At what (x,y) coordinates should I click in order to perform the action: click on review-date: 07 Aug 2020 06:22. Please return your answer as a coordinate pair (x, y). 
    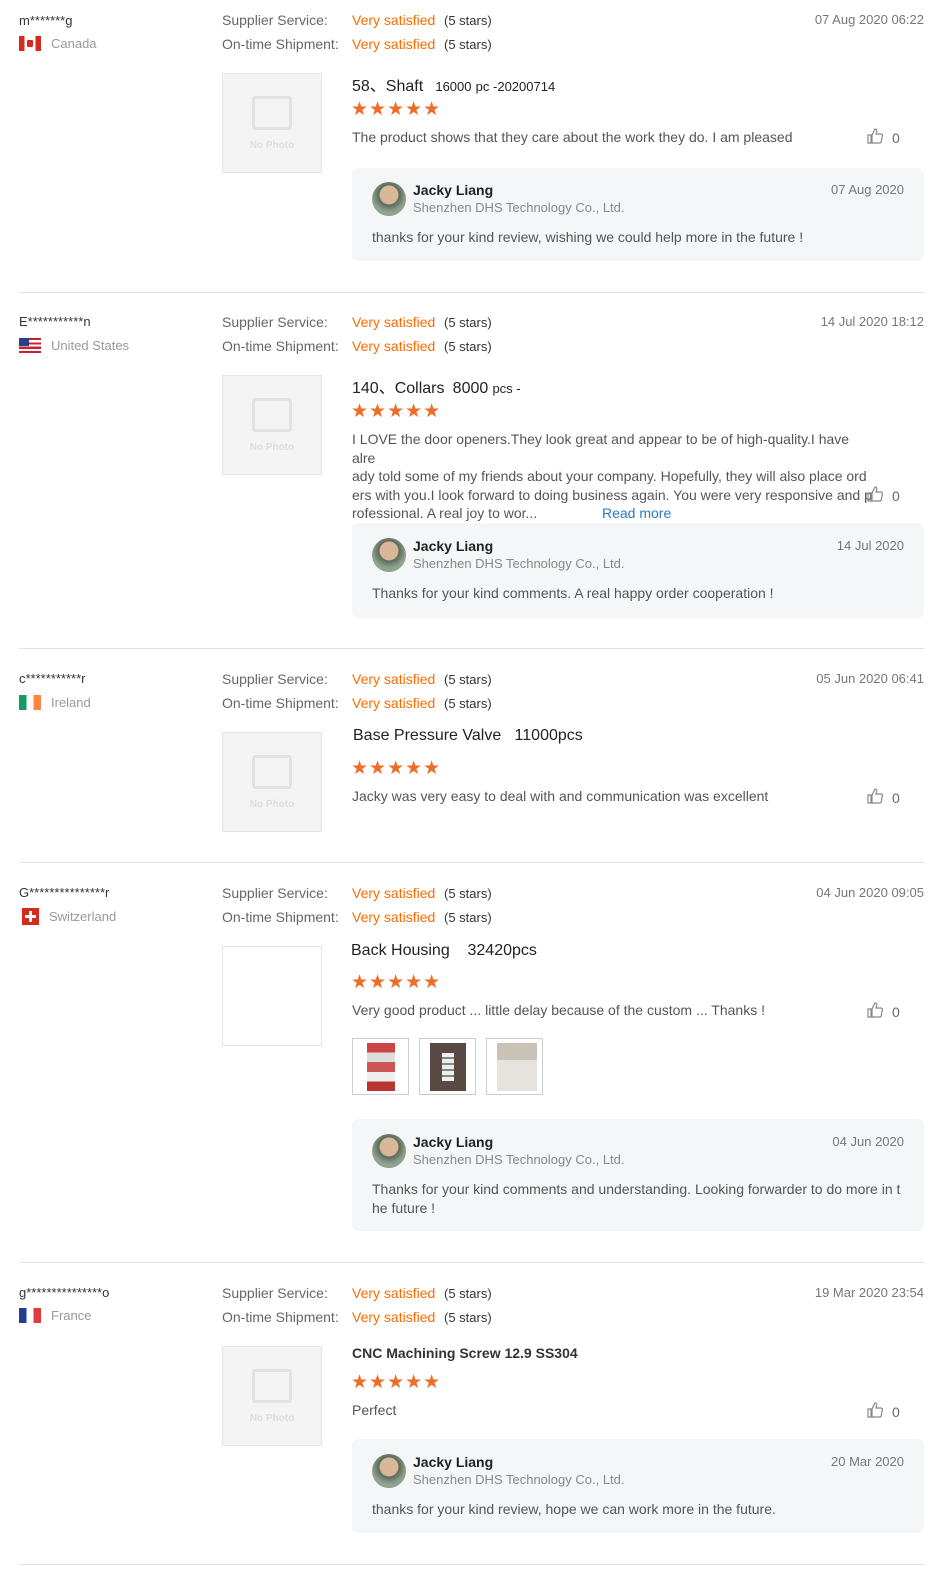
    Looking at the image, I should click on (869, 19).